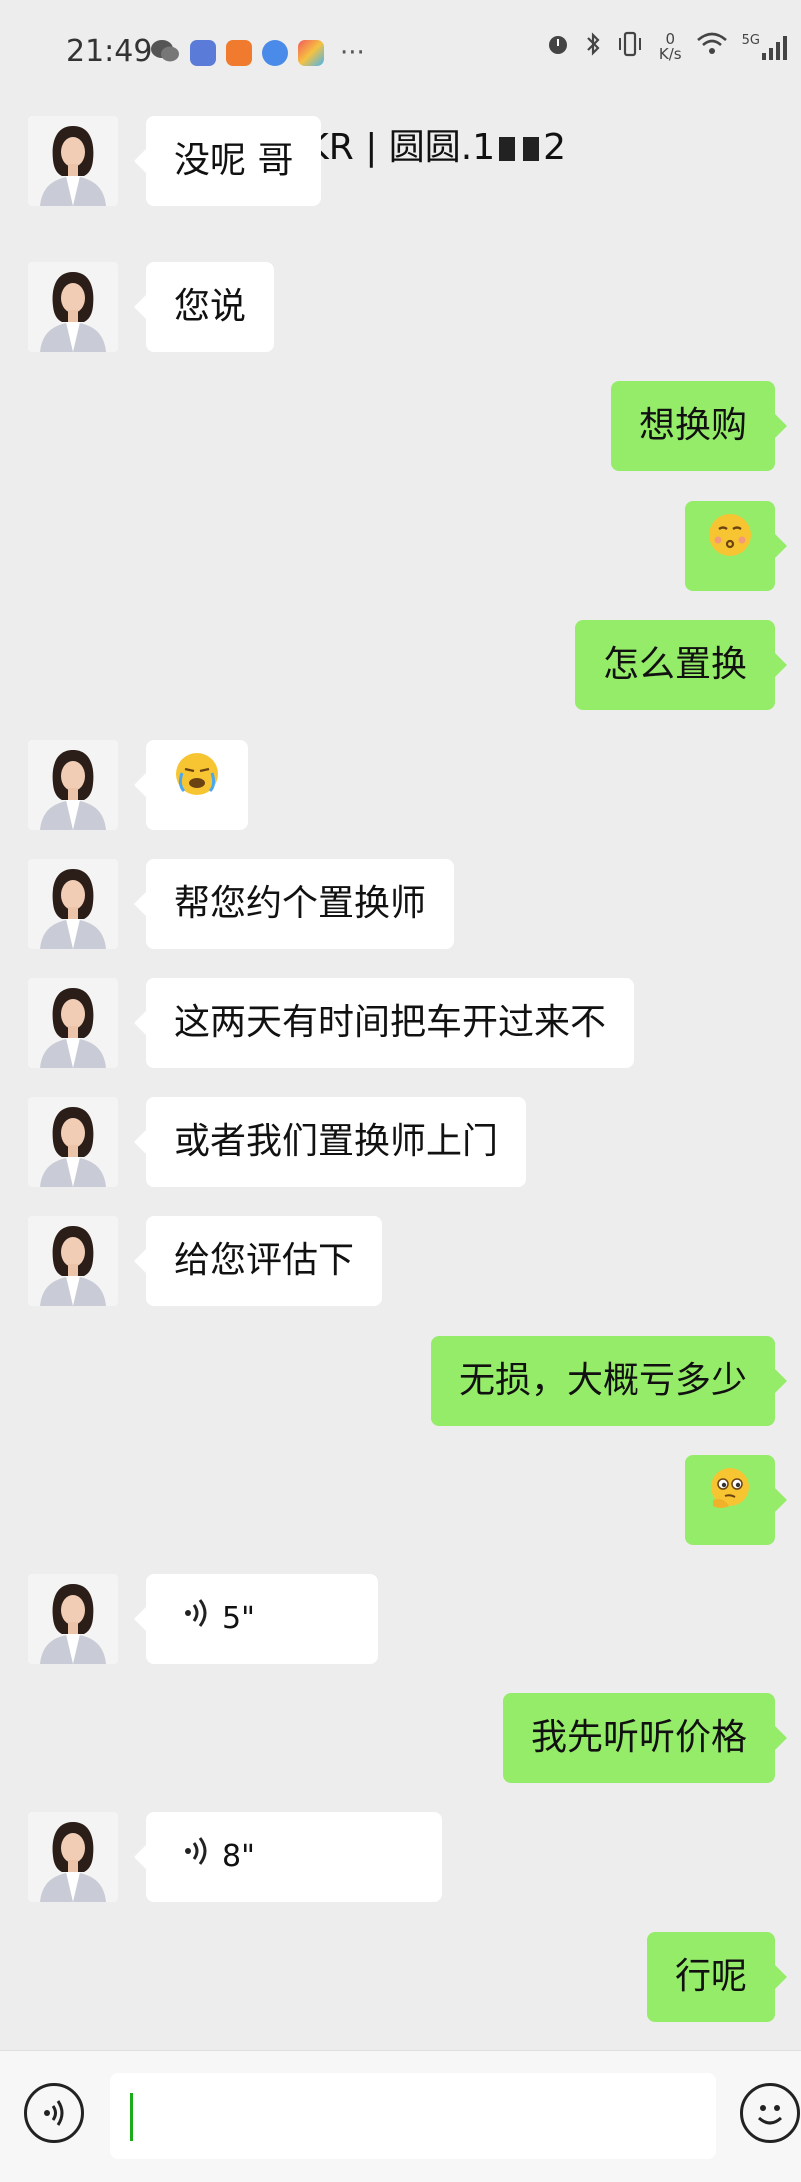  Describe the element at coordinates (294, 1857) in the screenshot. I see `voice-message: 8"` at that location.